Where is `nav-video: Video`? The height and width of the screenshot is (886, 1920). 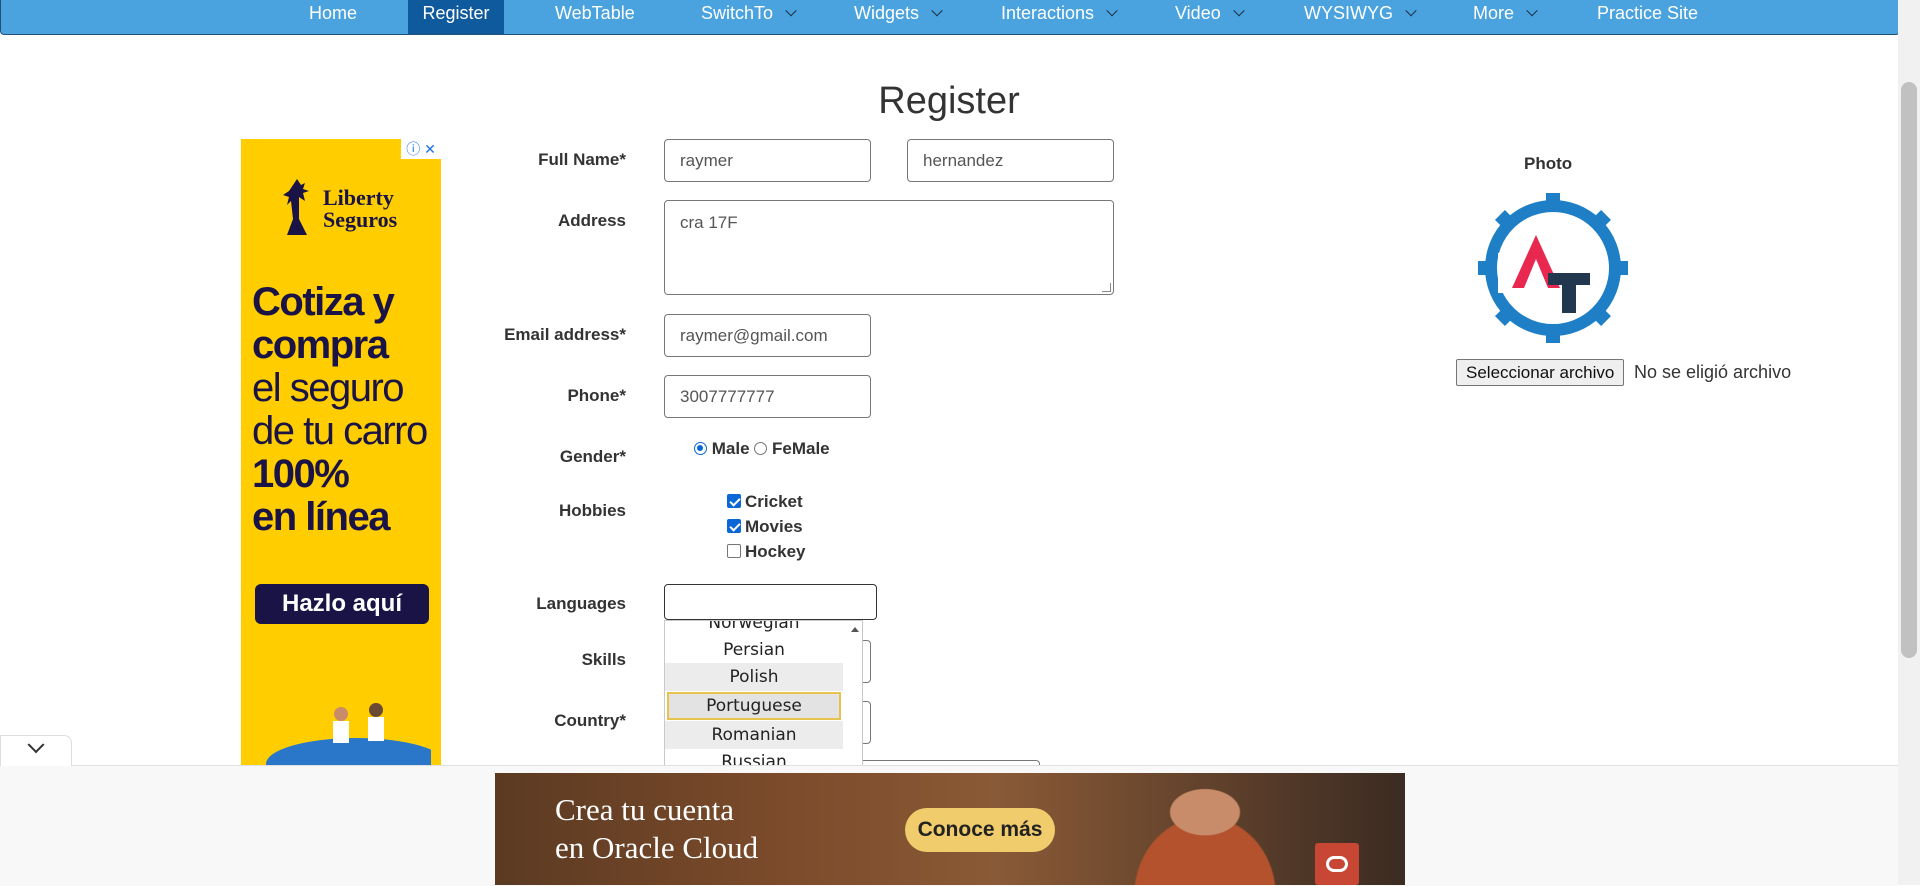 nav-video: Video is located at coordinates (1210, 17).